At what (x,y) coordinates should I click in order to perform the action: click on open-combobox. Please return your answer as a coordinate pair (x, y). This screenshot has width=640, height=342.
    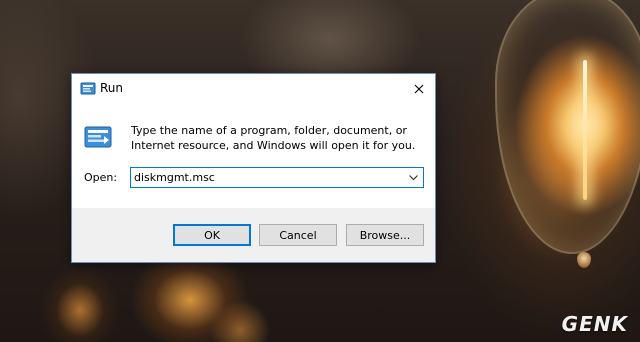
    Looking at the image, I should click on (277, 177).